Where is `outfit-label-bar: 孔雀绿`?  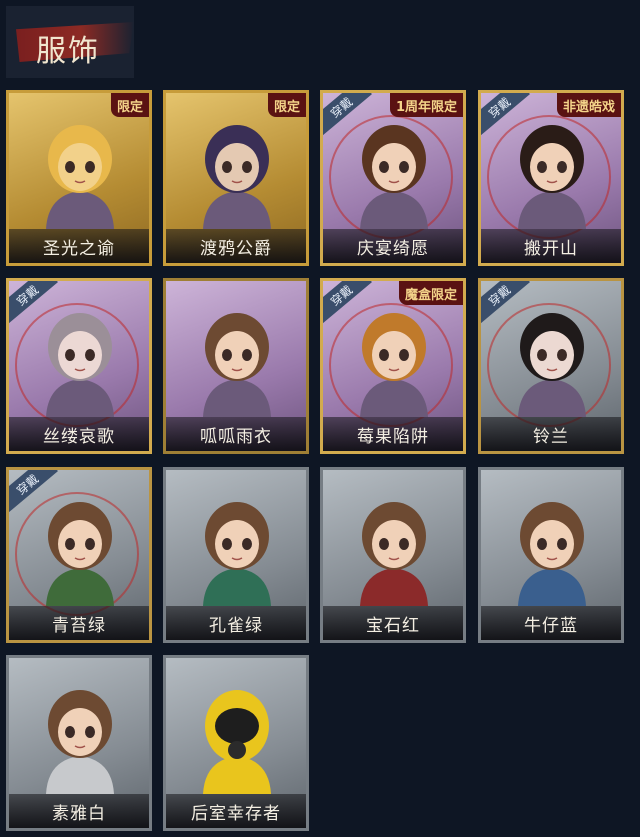 outfit-label-bar: 孔雀绿 is located at coordinates (236, 623).